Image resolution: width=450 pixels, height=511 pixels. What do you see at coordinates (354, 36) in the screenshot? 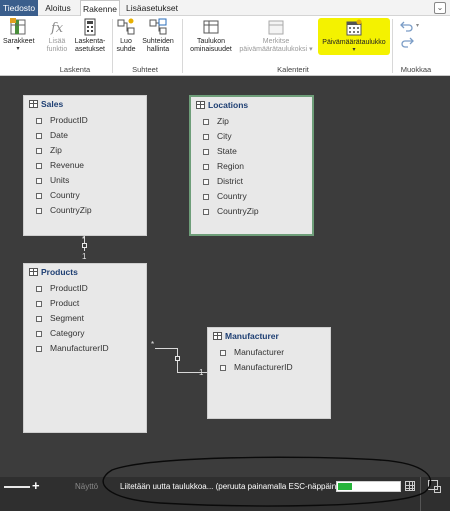
I see `date-table-button: Päivämäärätaulukko ▾` at bounding box center [354, 36].